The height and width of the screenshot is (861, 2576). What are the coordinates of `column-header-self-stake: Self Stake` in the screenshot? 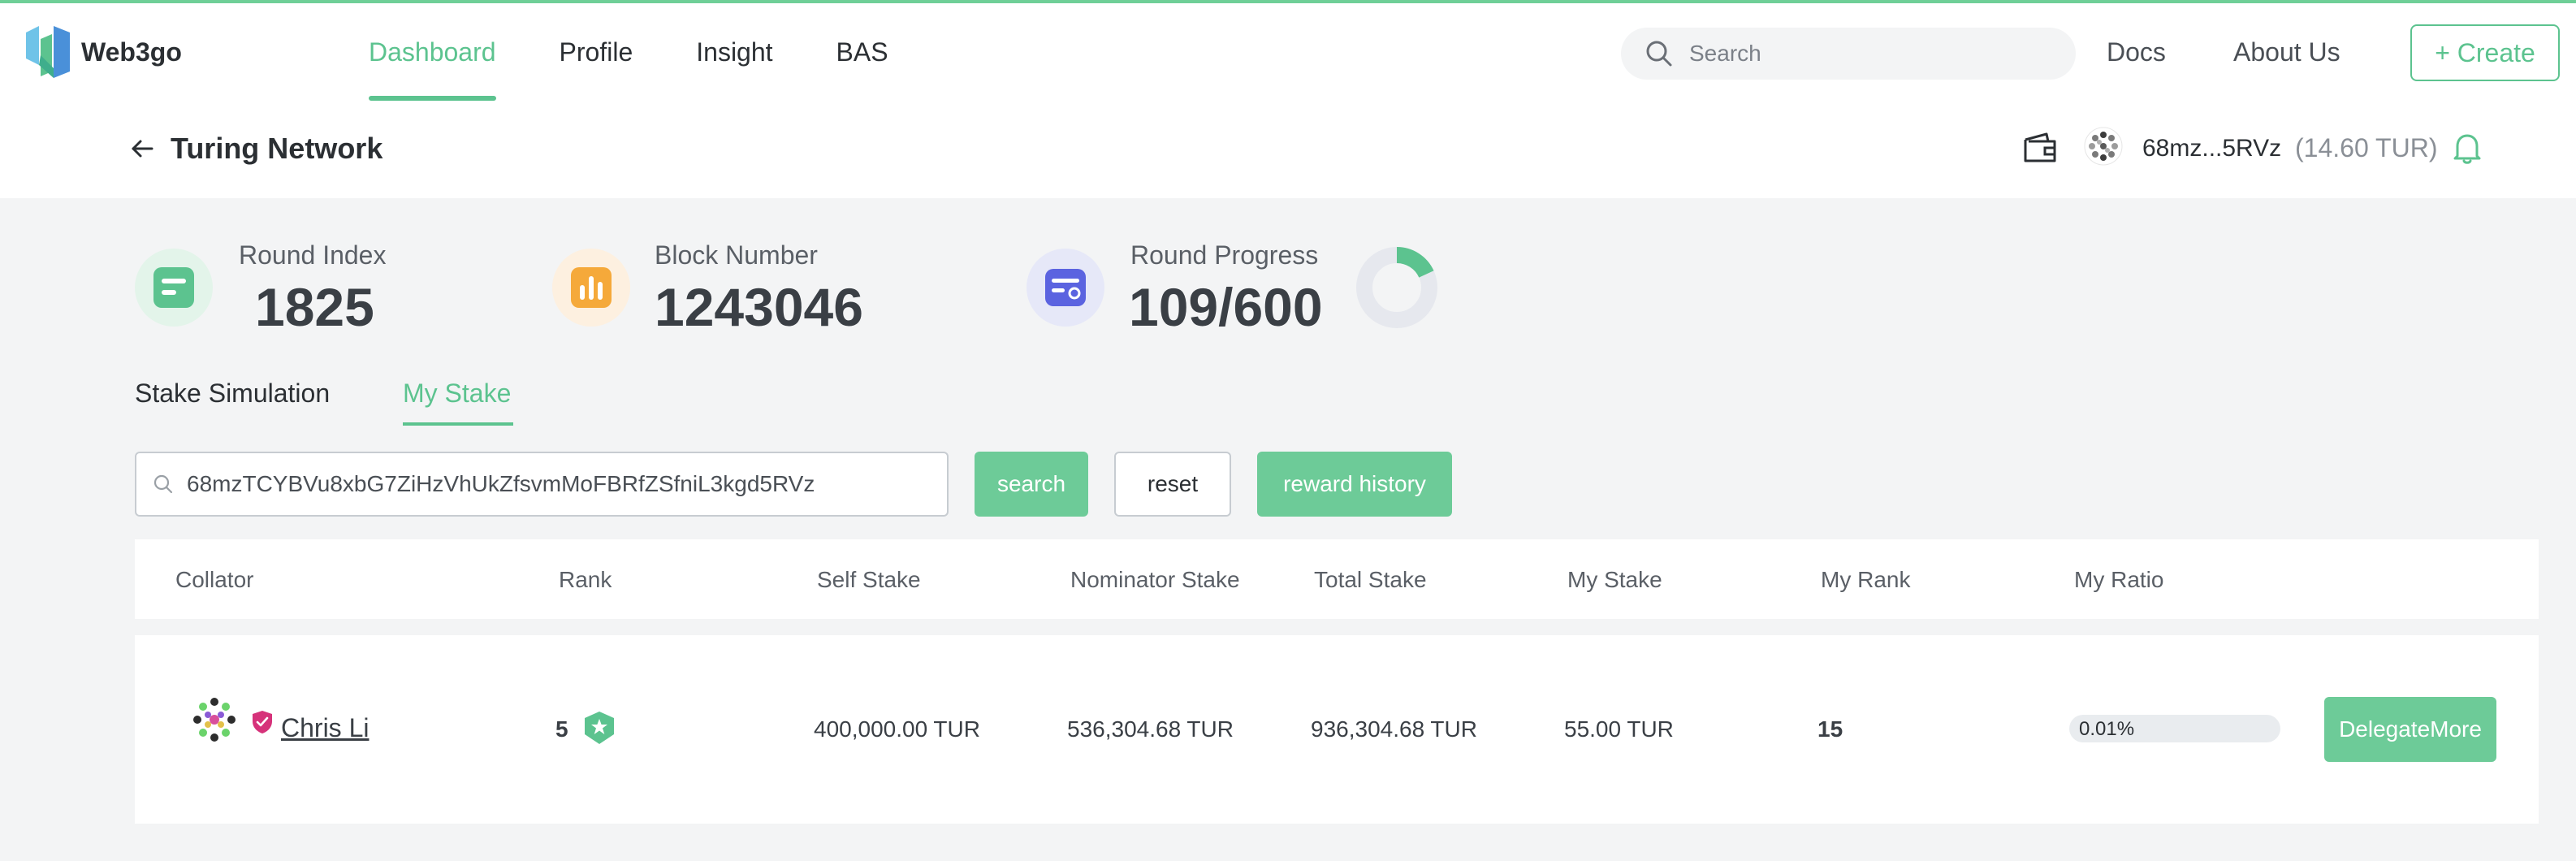 It's located at (869, 580).